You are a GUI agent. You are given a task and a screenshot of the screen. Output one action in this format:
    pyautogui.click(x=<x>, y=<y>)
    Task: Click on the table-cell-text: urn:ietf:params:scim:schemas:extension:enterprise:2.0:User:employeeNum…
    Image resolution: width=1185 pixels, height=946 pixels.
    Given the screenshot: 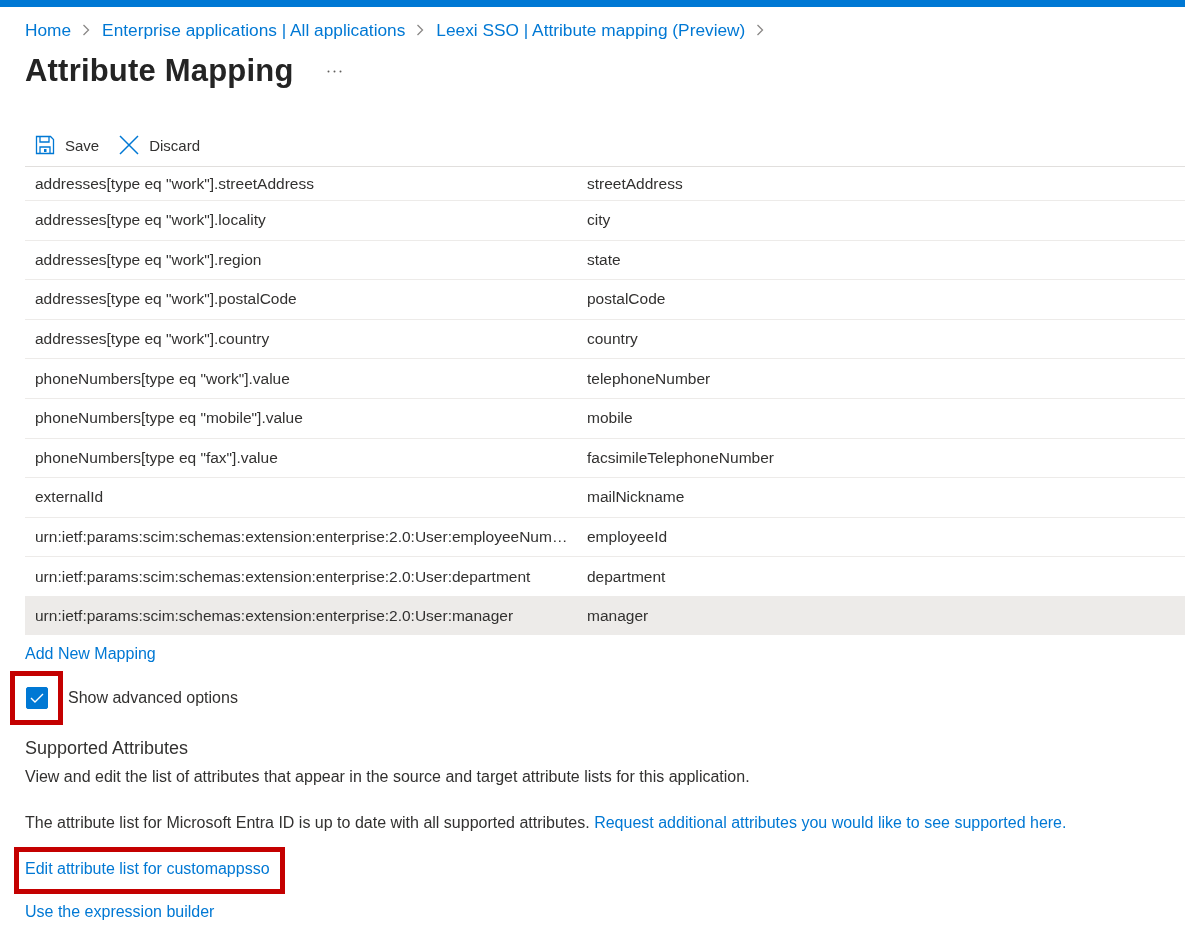 What is the action you would take?
    pyautogui.click(x=301, y=537)
    